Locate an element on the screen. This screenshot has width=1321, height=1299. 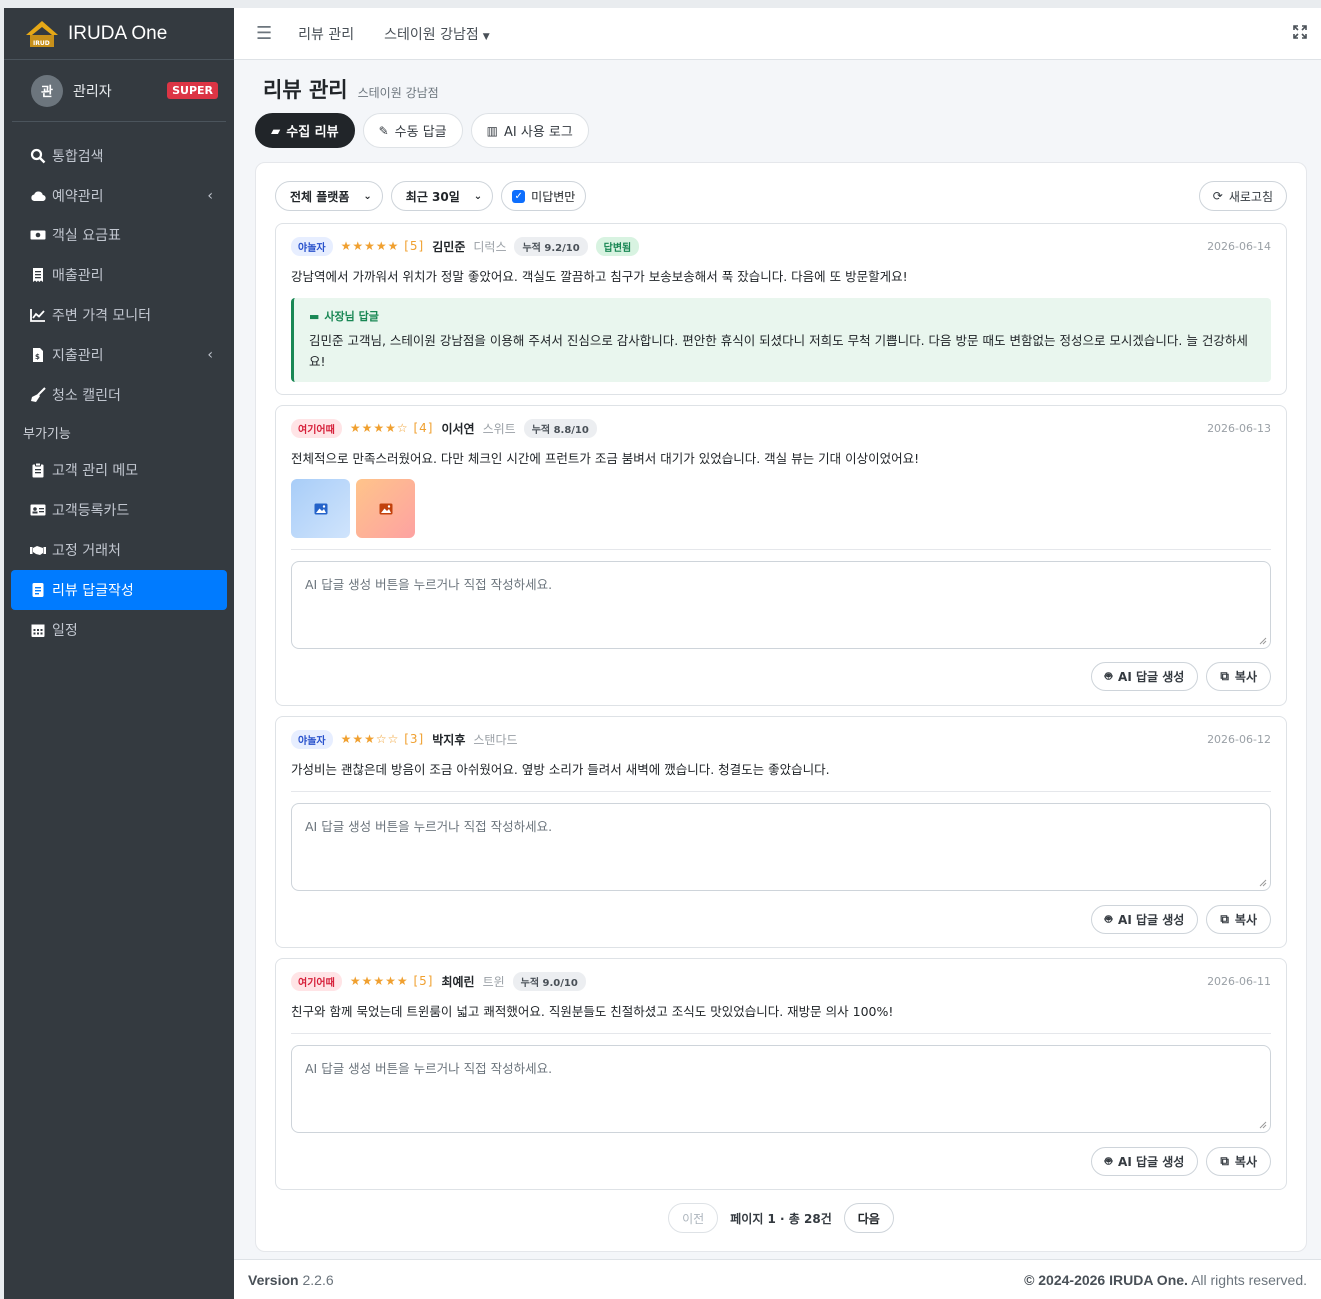
sidebar-item-price-monitor: 주변 가격 모니터 is located at coordinates (119, 315).